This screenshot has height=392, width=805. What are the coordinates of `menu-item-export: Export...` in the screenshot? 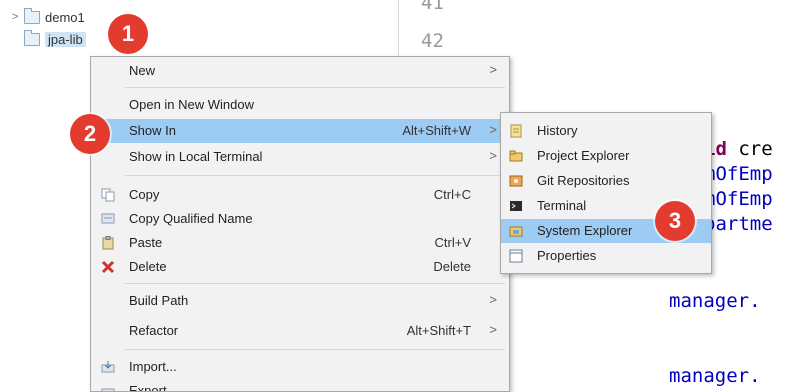 It's located at (300, 385).